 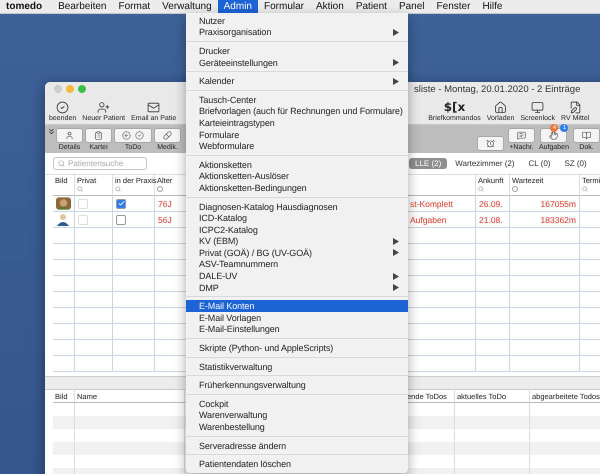 What do you see at coordinates (297, 366) in the screenshot?
I see `menu-item: Statistikverwaltung` at bounding box center [297, 366].